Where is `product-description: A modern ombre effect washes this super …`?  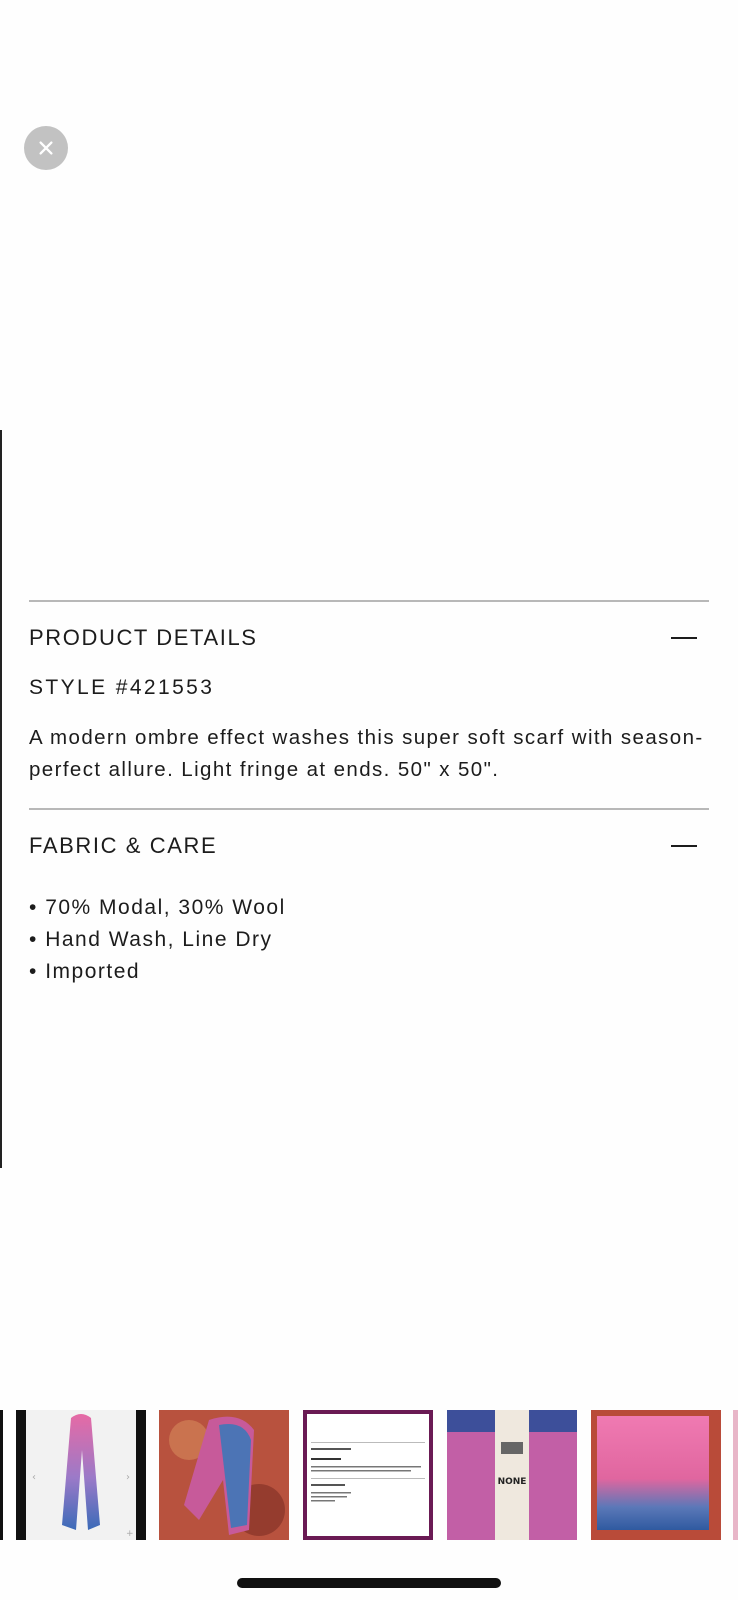
product-description: A modern ombre effect washes this super … is located at coordinates (366, 753).